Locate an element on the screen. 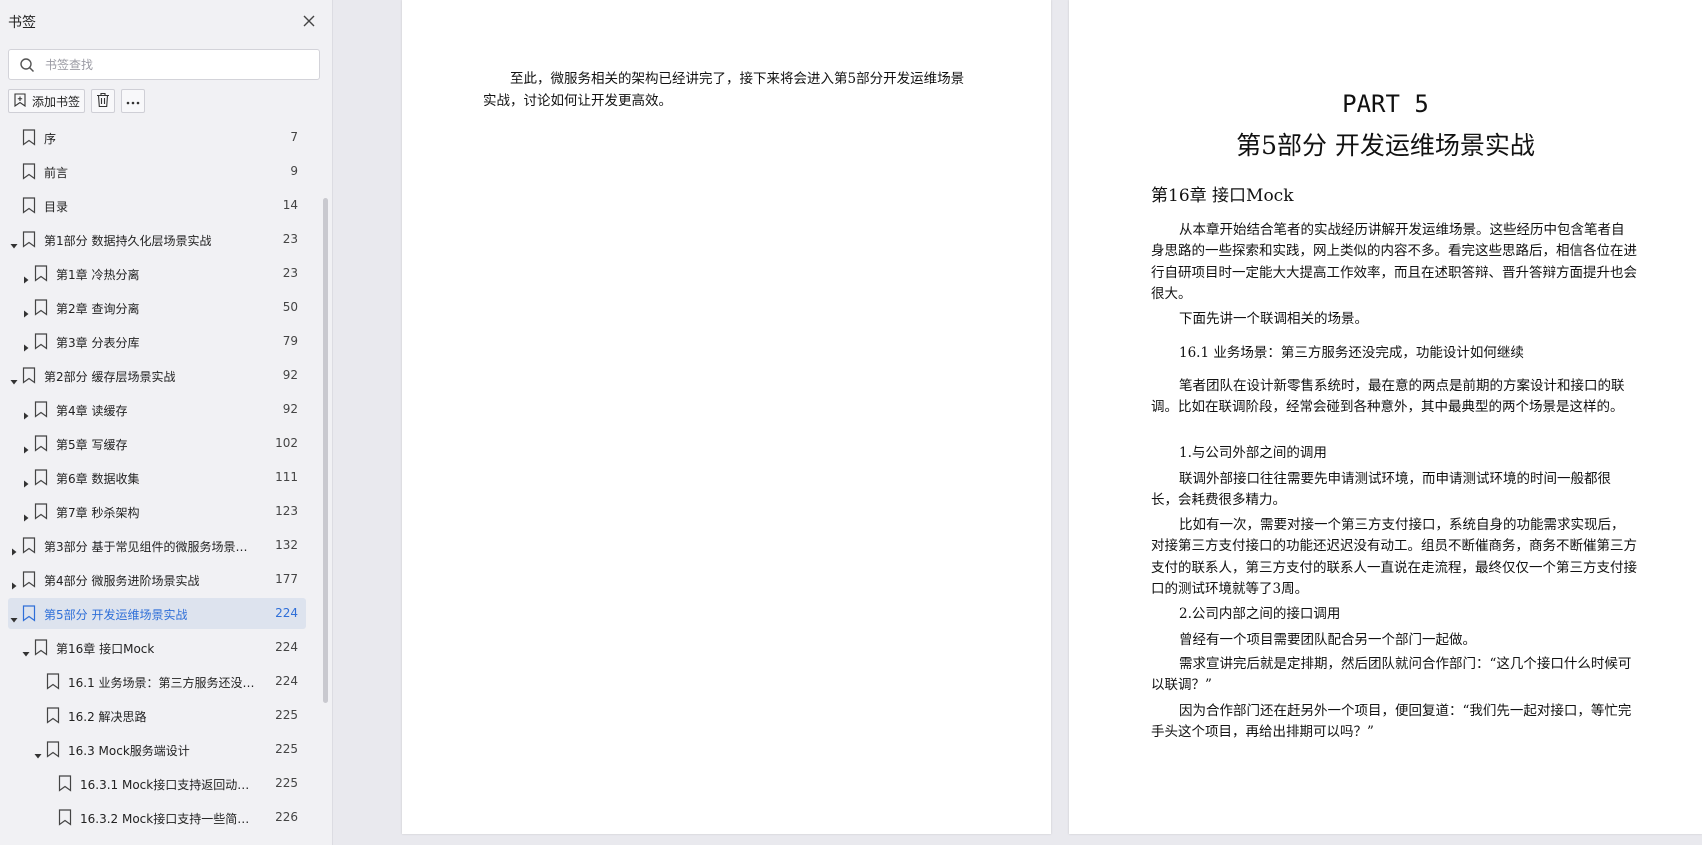  bookmark-item: 第2章 查询分离 50 is located at coordinates (157, 307).